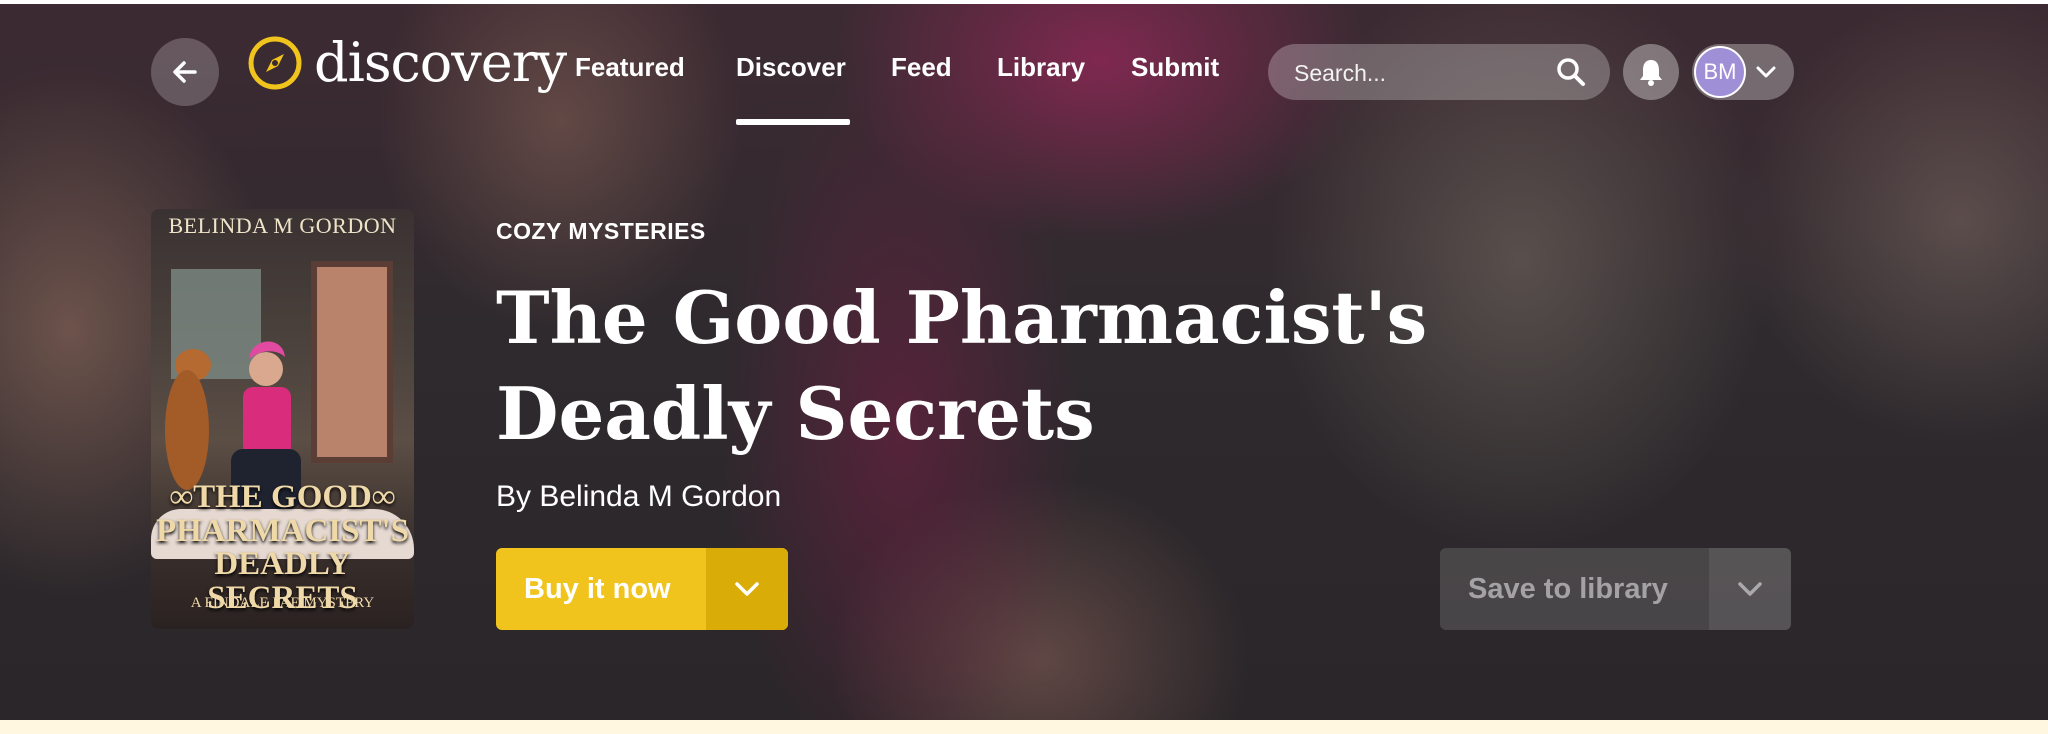 This screenshot has height=734, width=2048. I want to click on save-button-label: Save to library, so click(1568, 589).